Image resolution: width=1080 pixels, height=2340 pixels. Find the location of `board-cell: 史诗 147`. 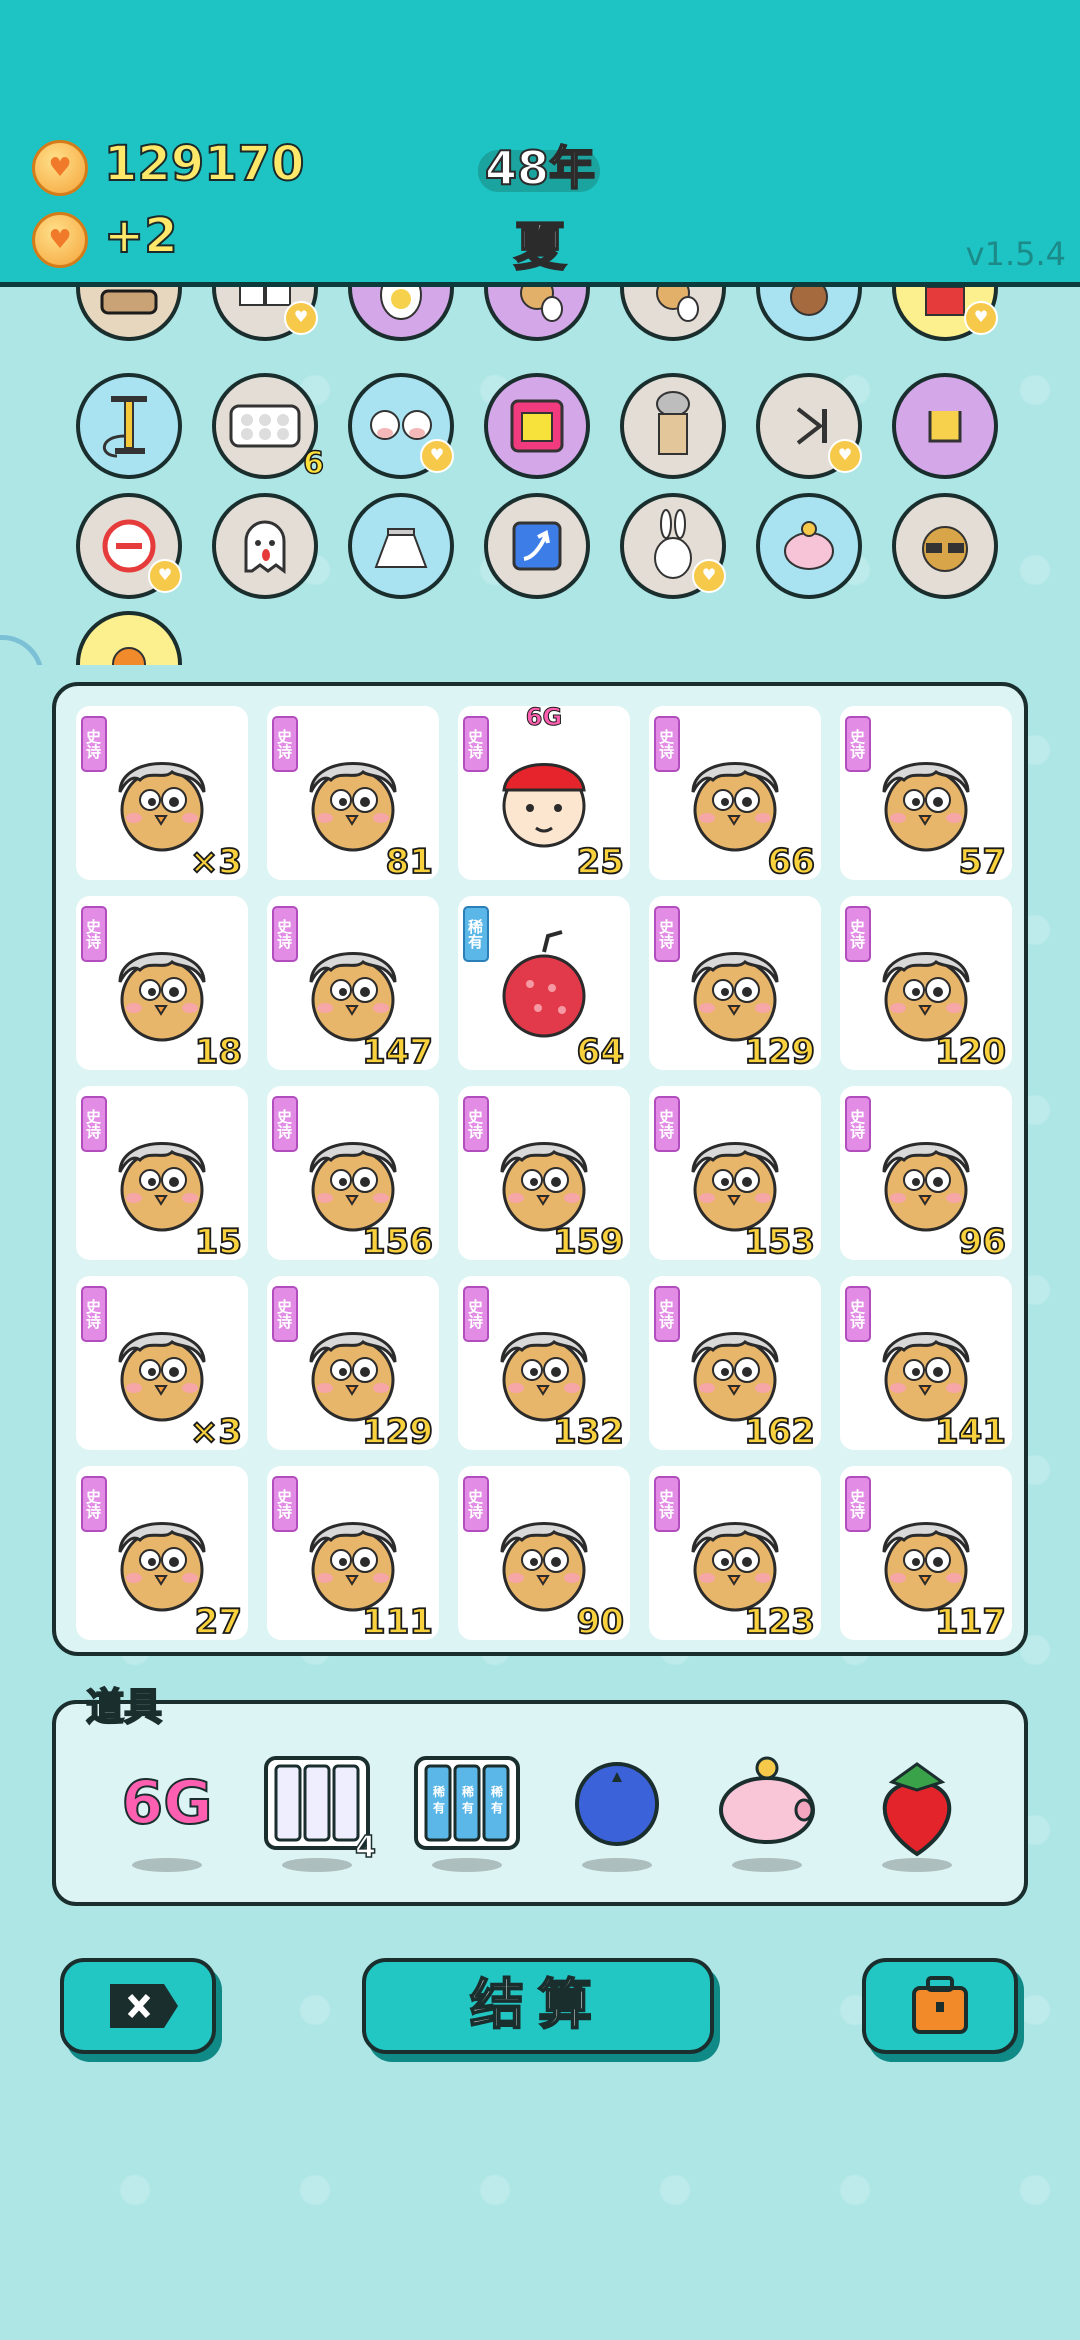

board-cell: 史诗 147 is located at coordinates (353, 984).